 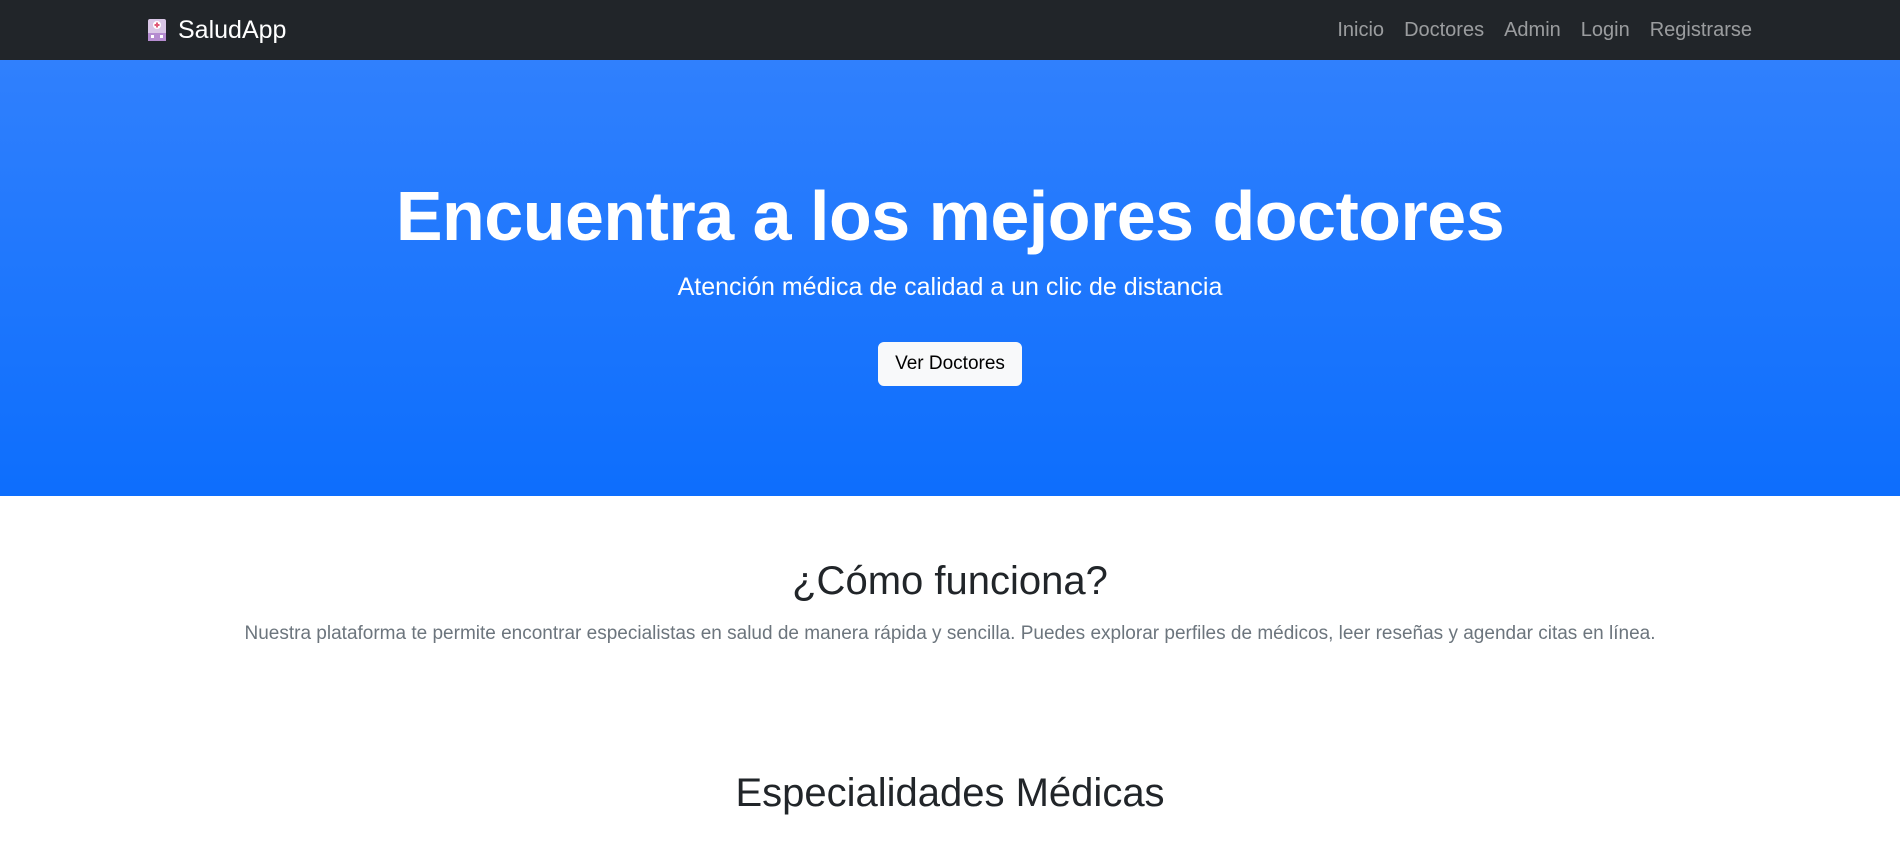 I want to click on brand-name: SaludApp, so click(x=232, y=29).